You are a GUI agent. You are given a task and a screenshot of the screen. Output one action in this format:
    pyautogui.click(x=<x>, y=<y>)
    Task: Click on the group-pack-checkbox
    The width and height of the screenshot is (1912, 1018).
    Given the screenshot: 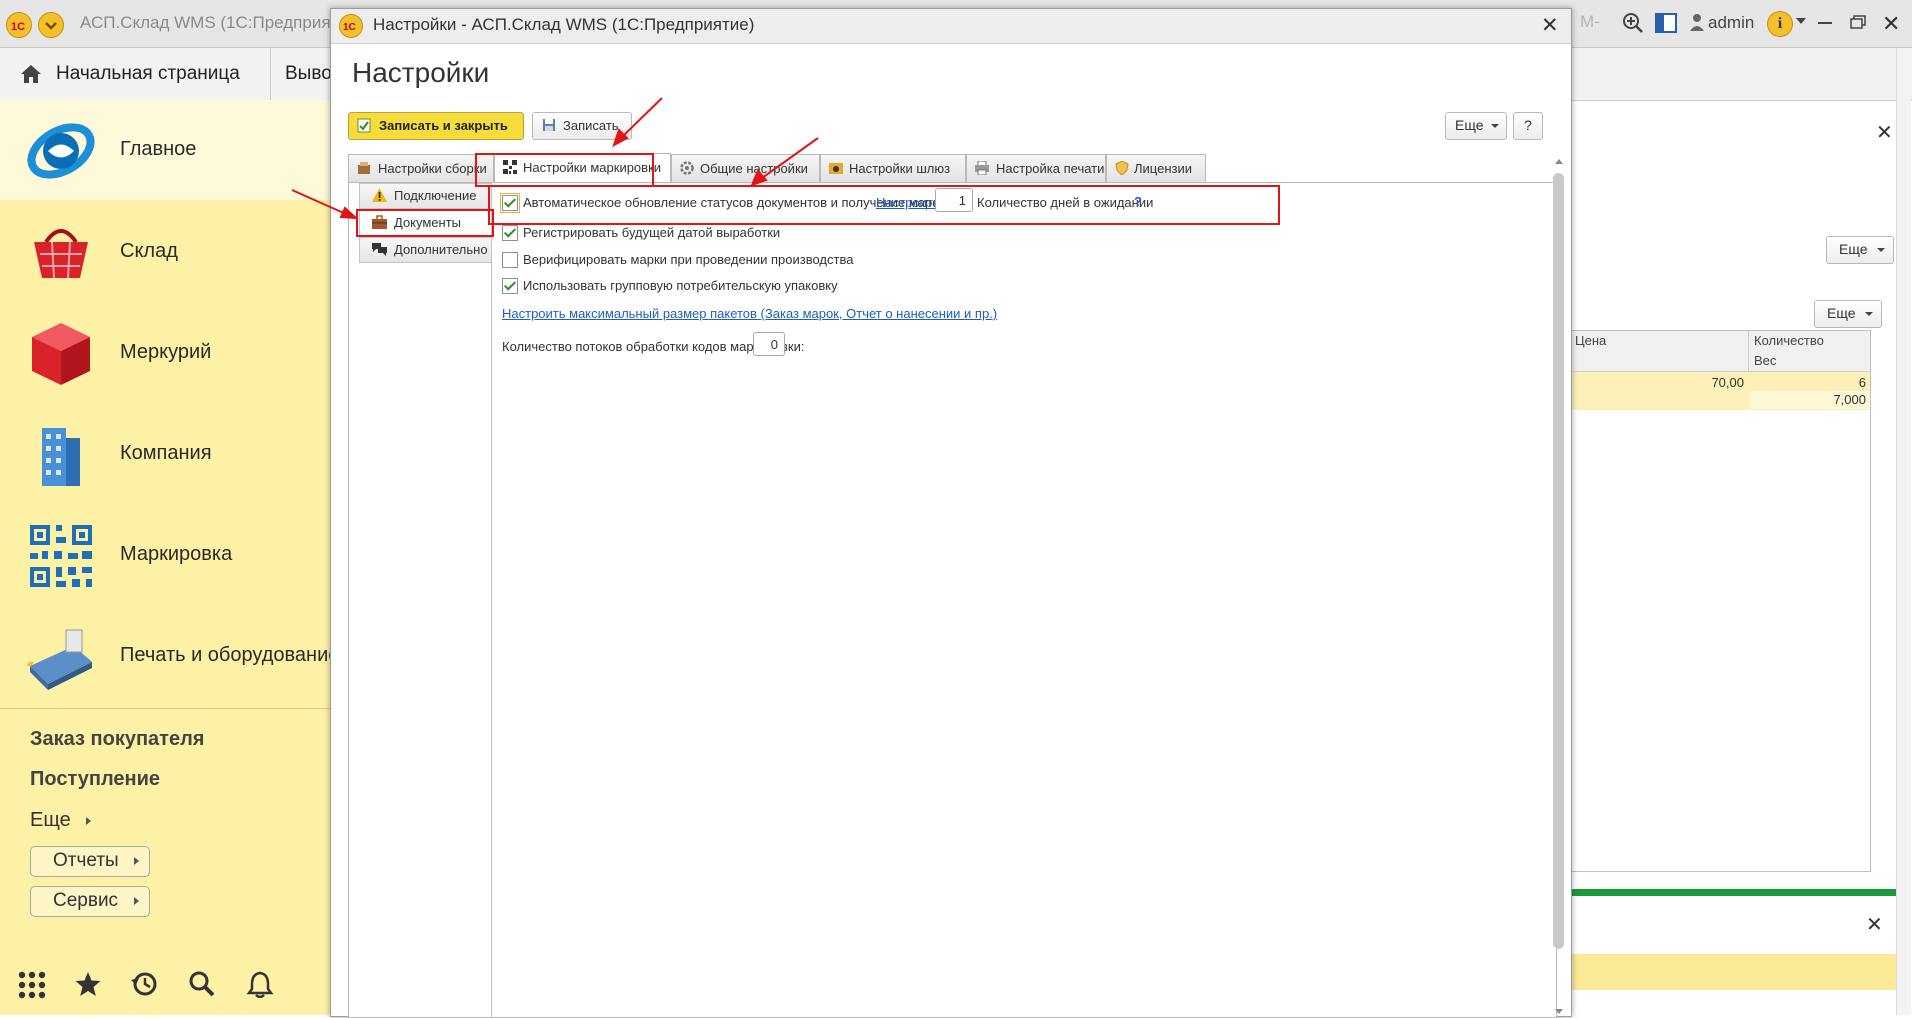 What is the action you would take?
    pyautogui.click(x=510, y=286)
    